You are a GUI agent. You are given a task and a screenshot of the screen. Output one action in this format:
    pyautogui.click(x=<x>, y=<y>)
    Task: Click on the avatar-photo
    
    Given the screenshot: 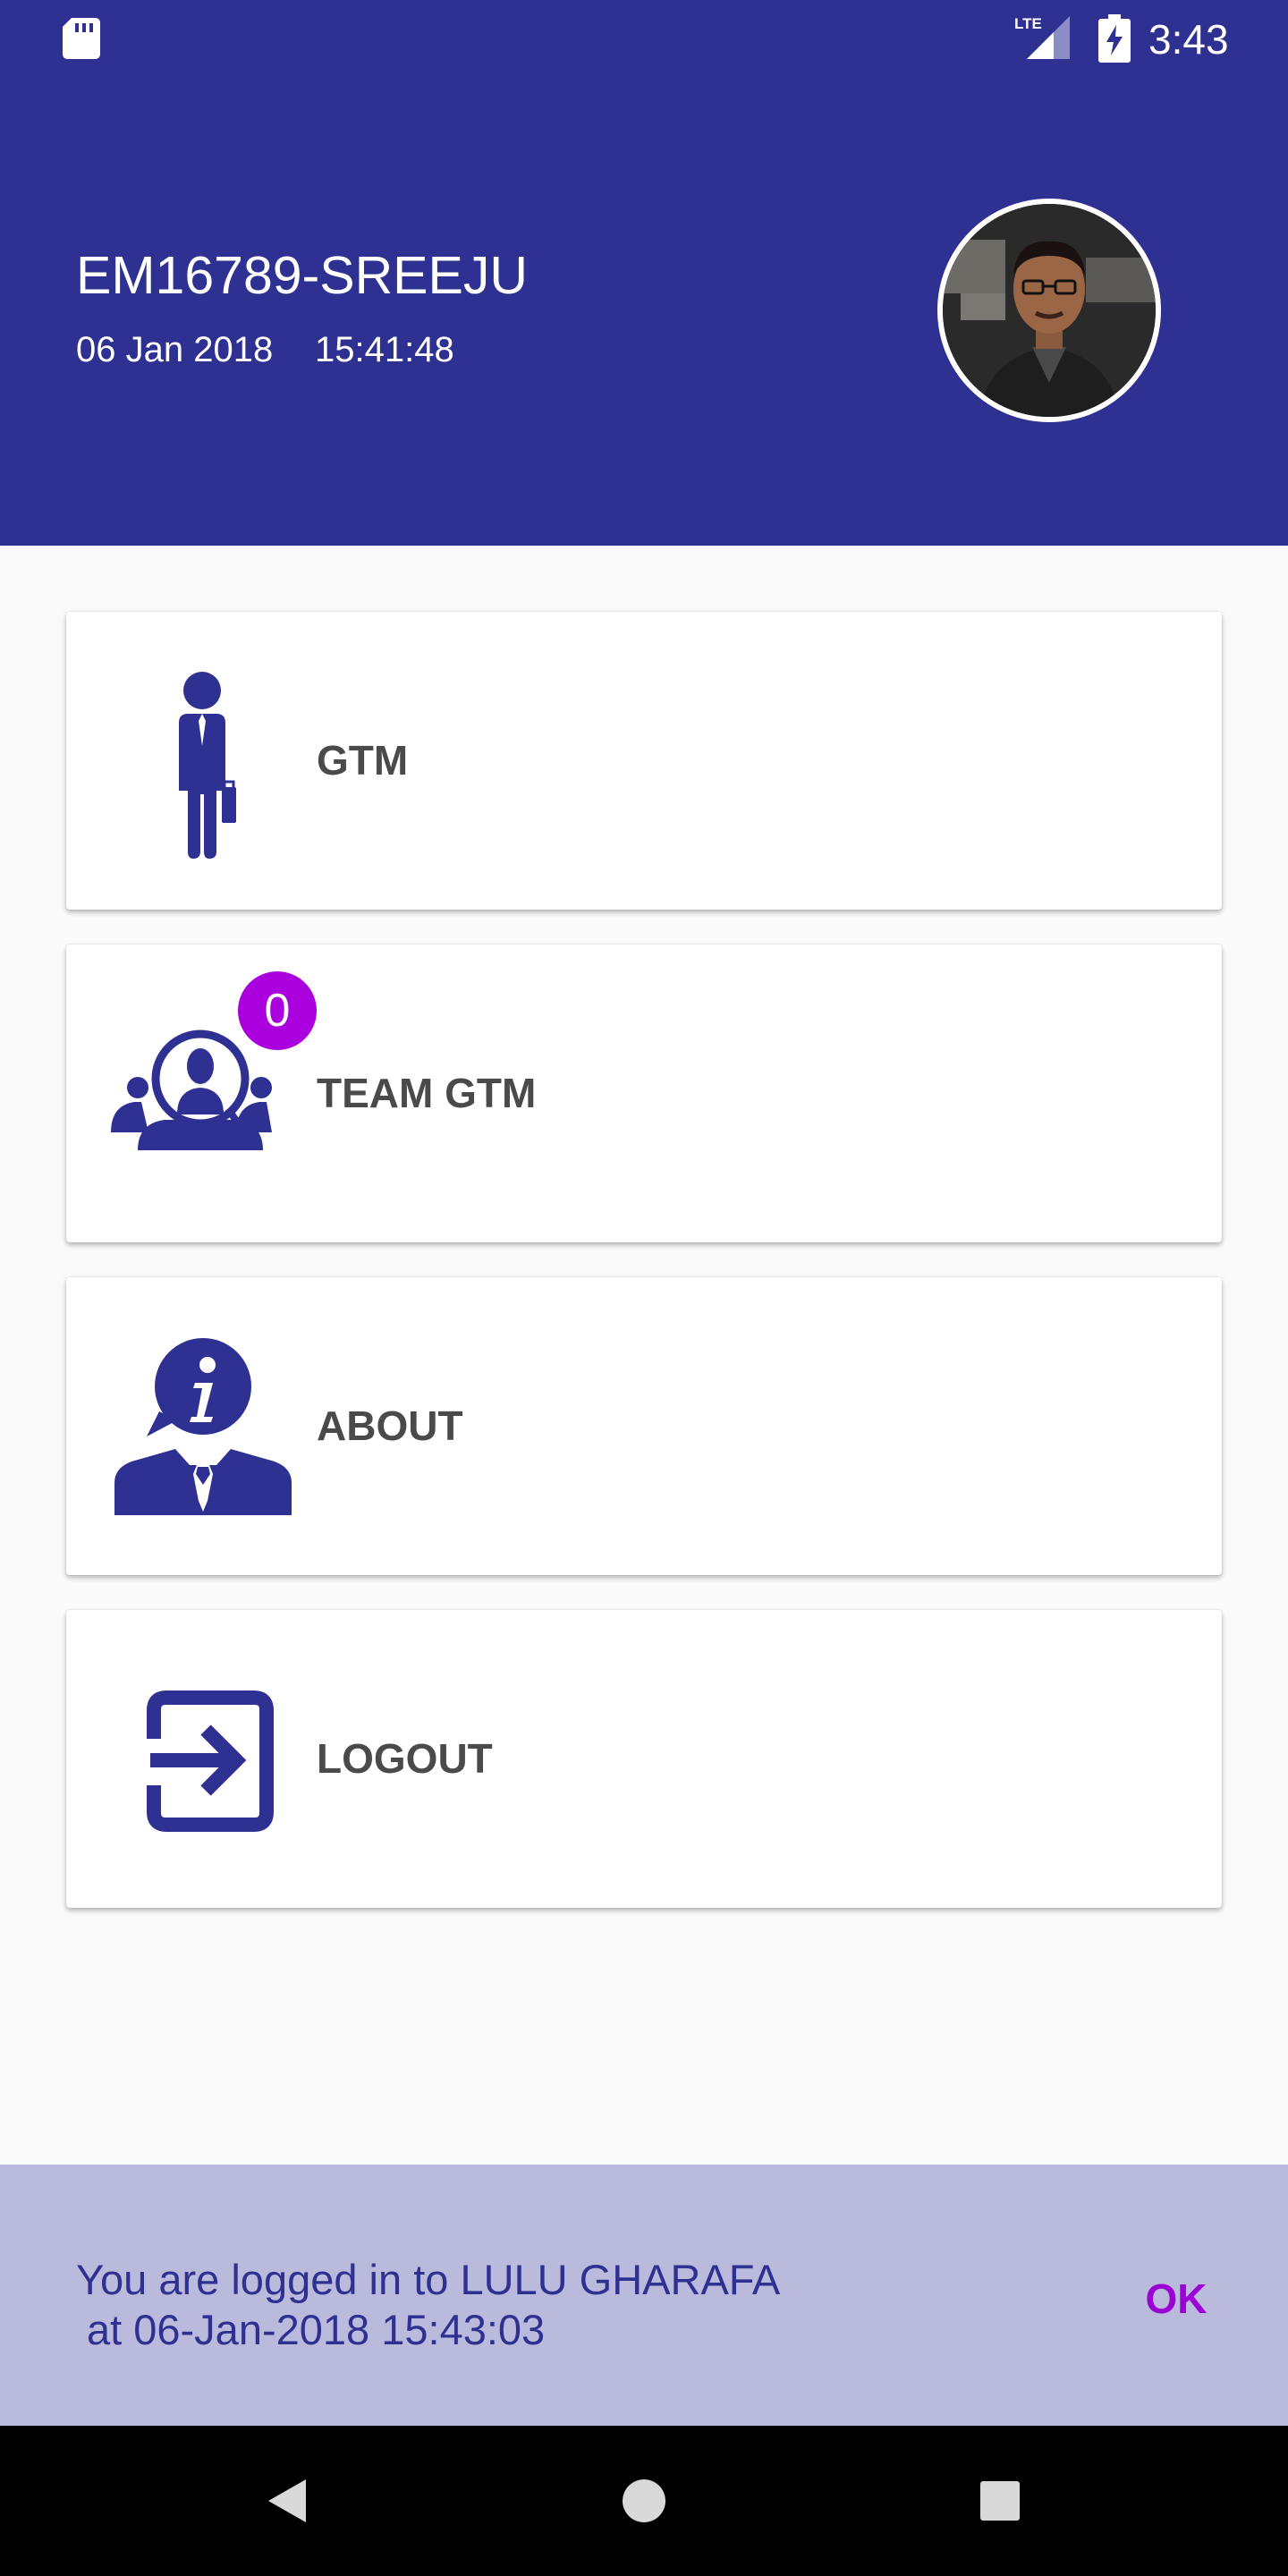 What is the action you would take?
    pyautogui.click(x=1049, y=310)
    